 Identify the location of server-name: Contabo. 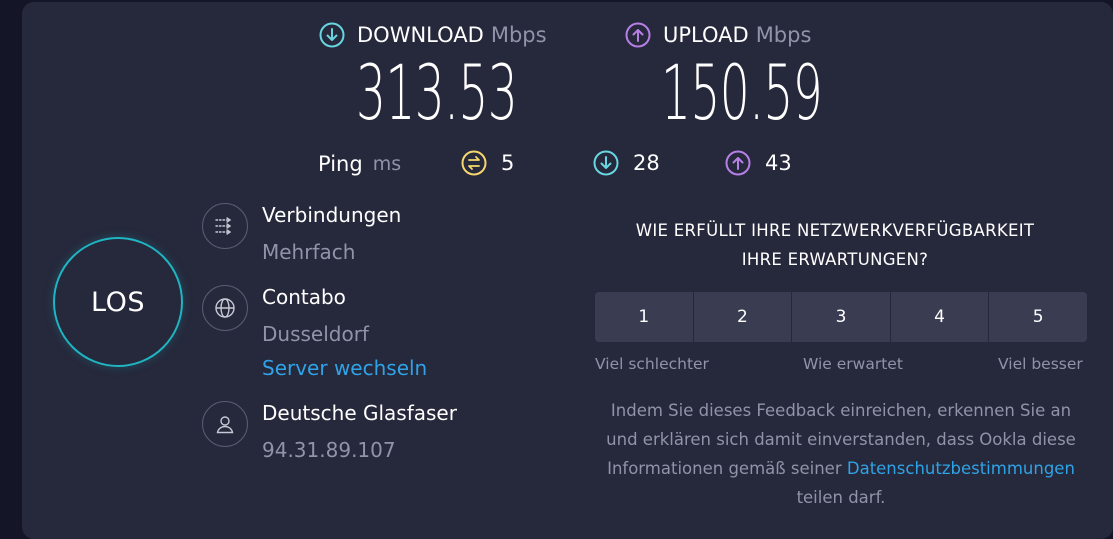
(304, 297).